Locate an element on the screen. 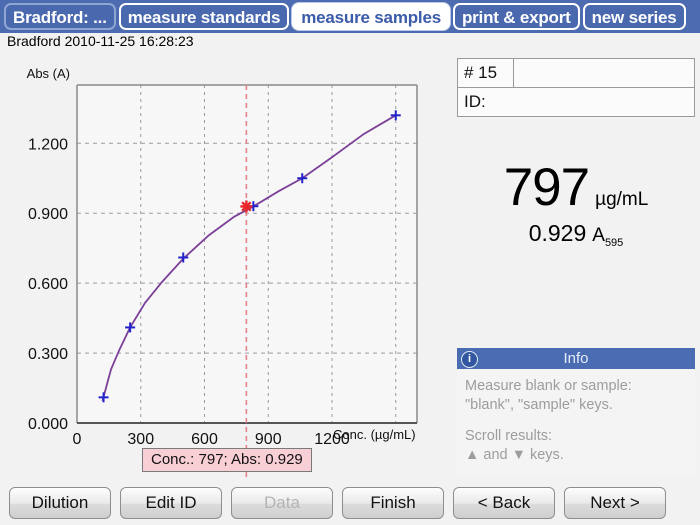 The width and height of the screenshot is (700, 525). svg-text: 0.600 is located at coordinates (48, 284).